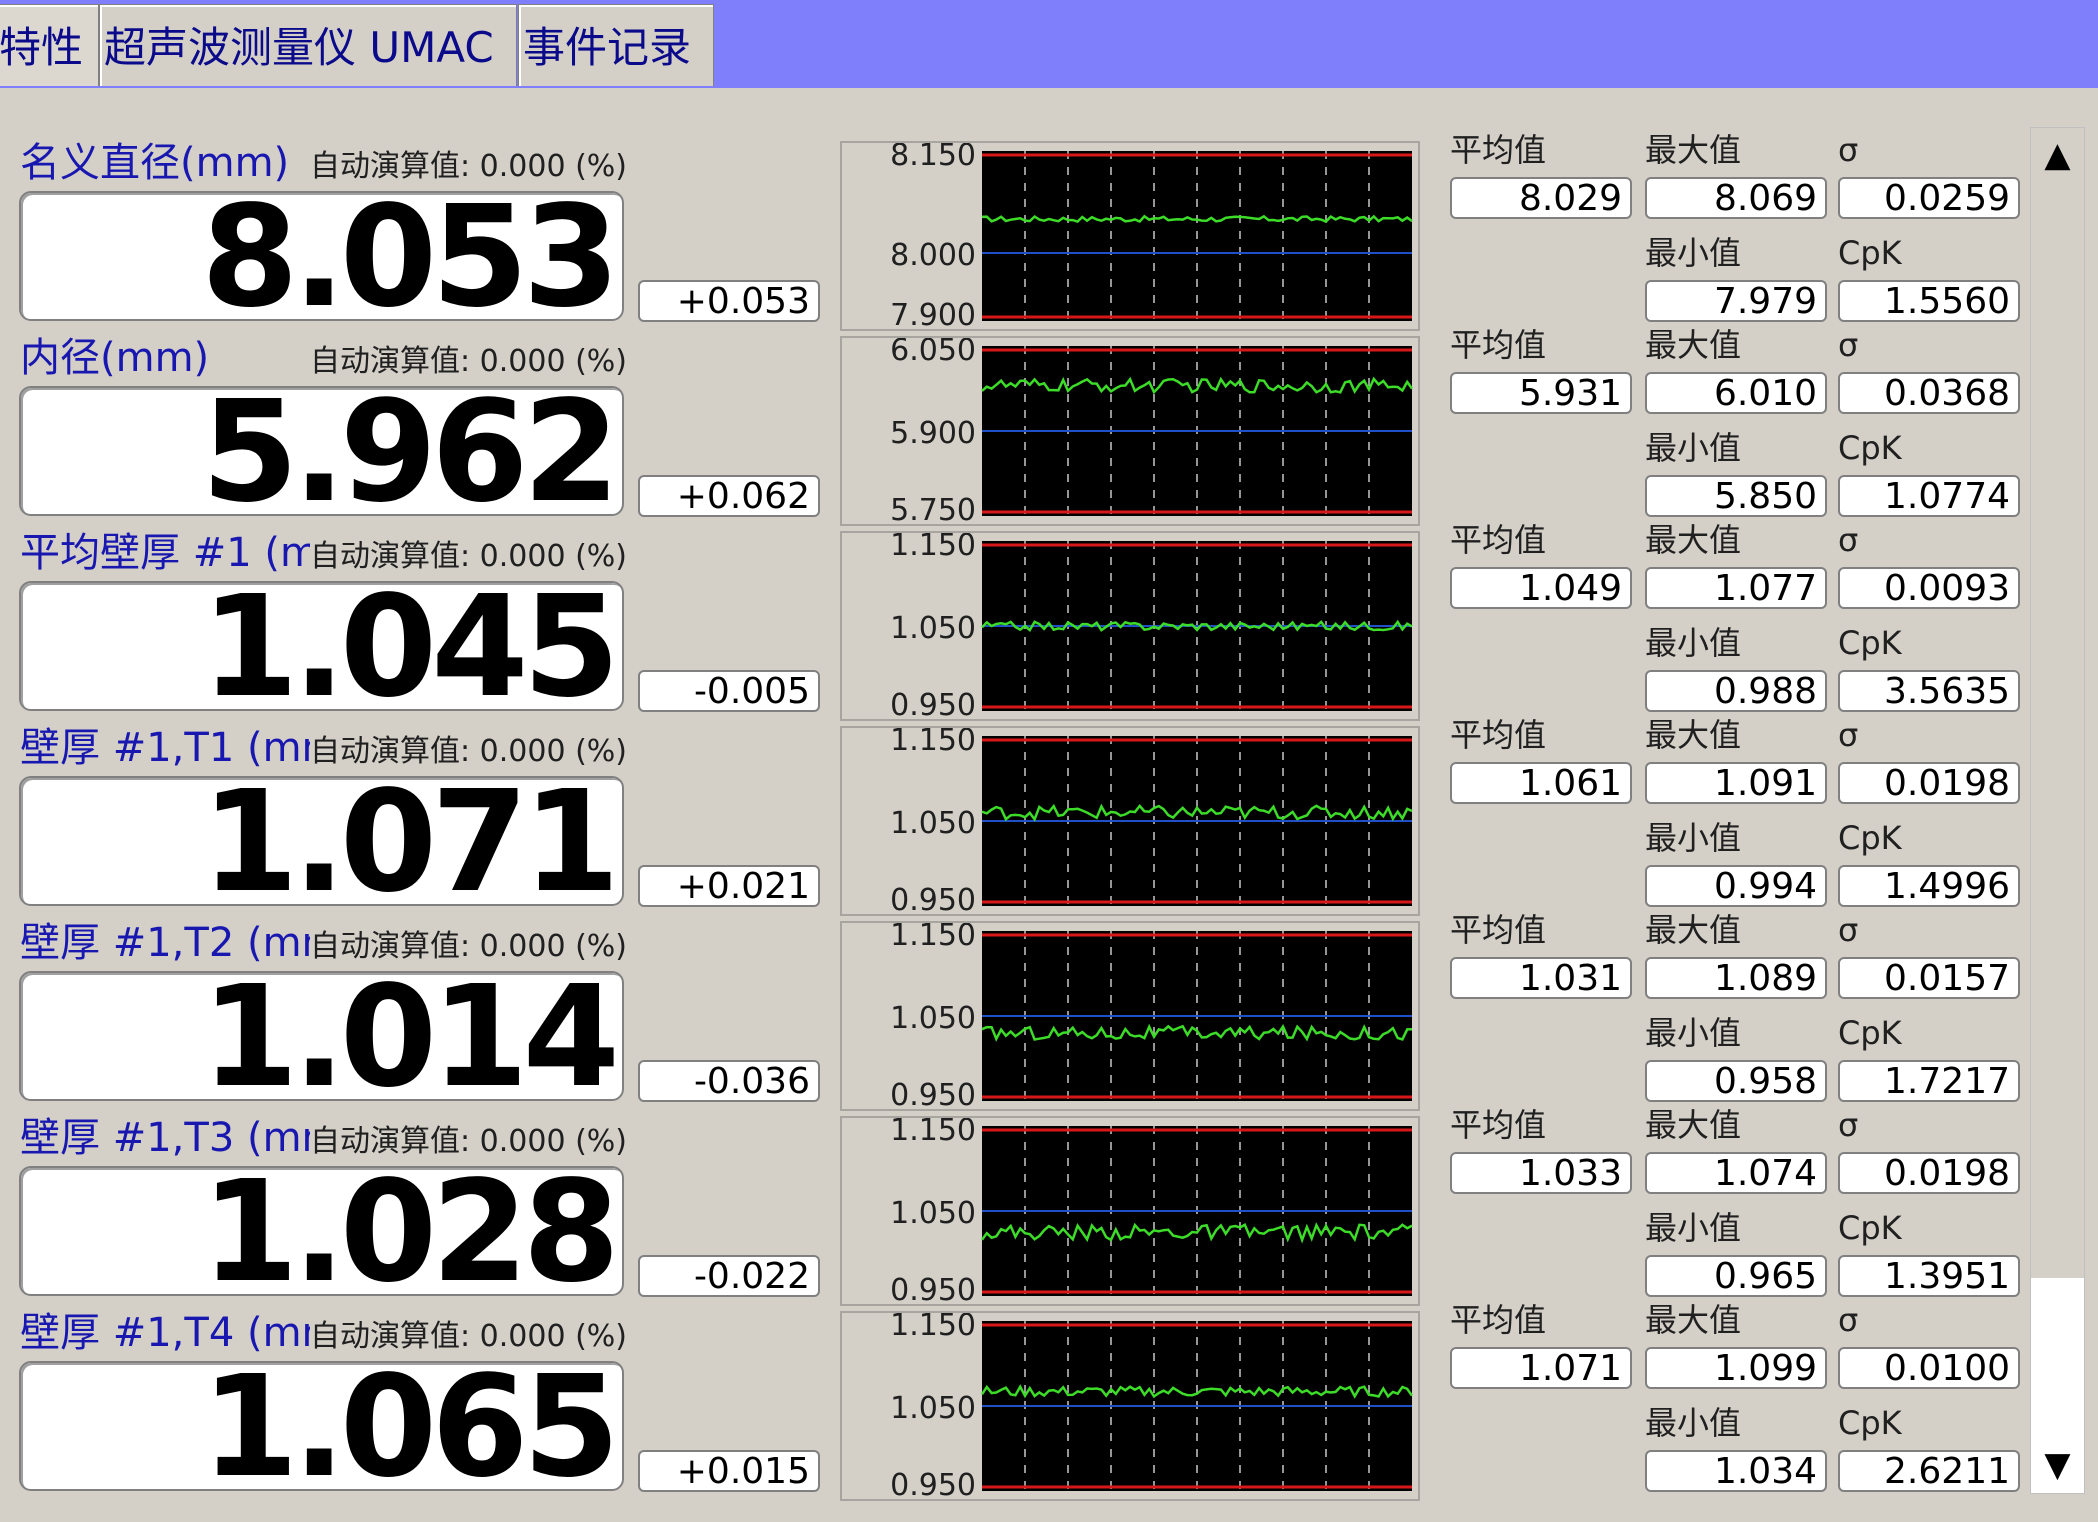 This screenshot has width=2098, height=1522. I want to click on scrollbar-track, so click(2057, 703).